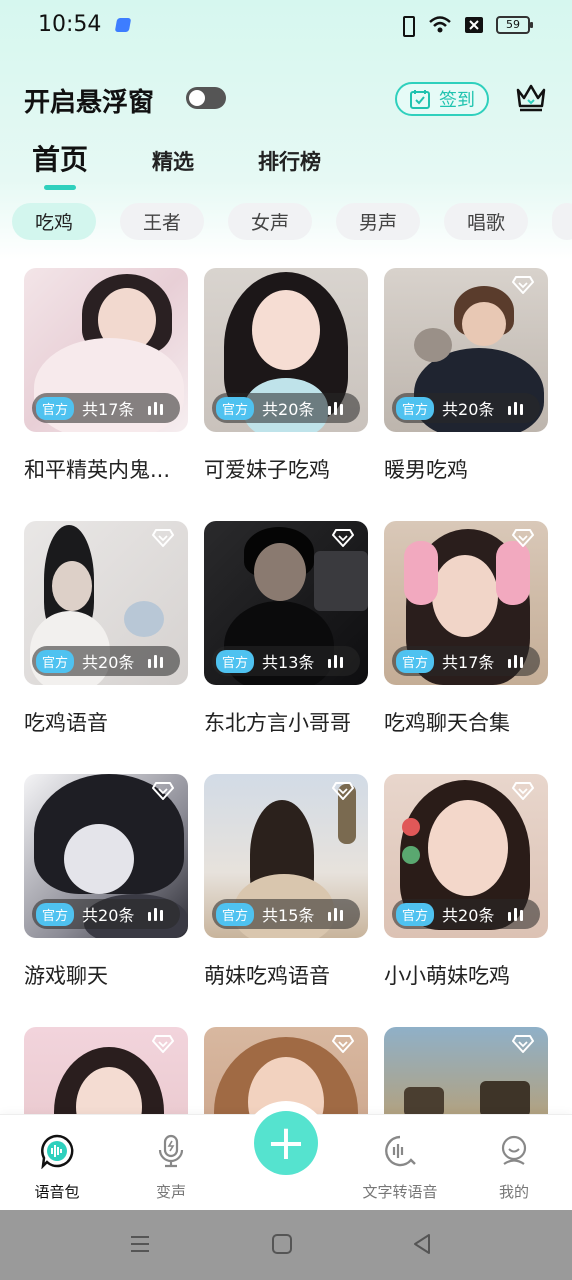 The height and width of the screenshot is (1280, 572). Describe the element at coordinates (140, 1246) in the screenshot. I see `menu-icon` at that location.